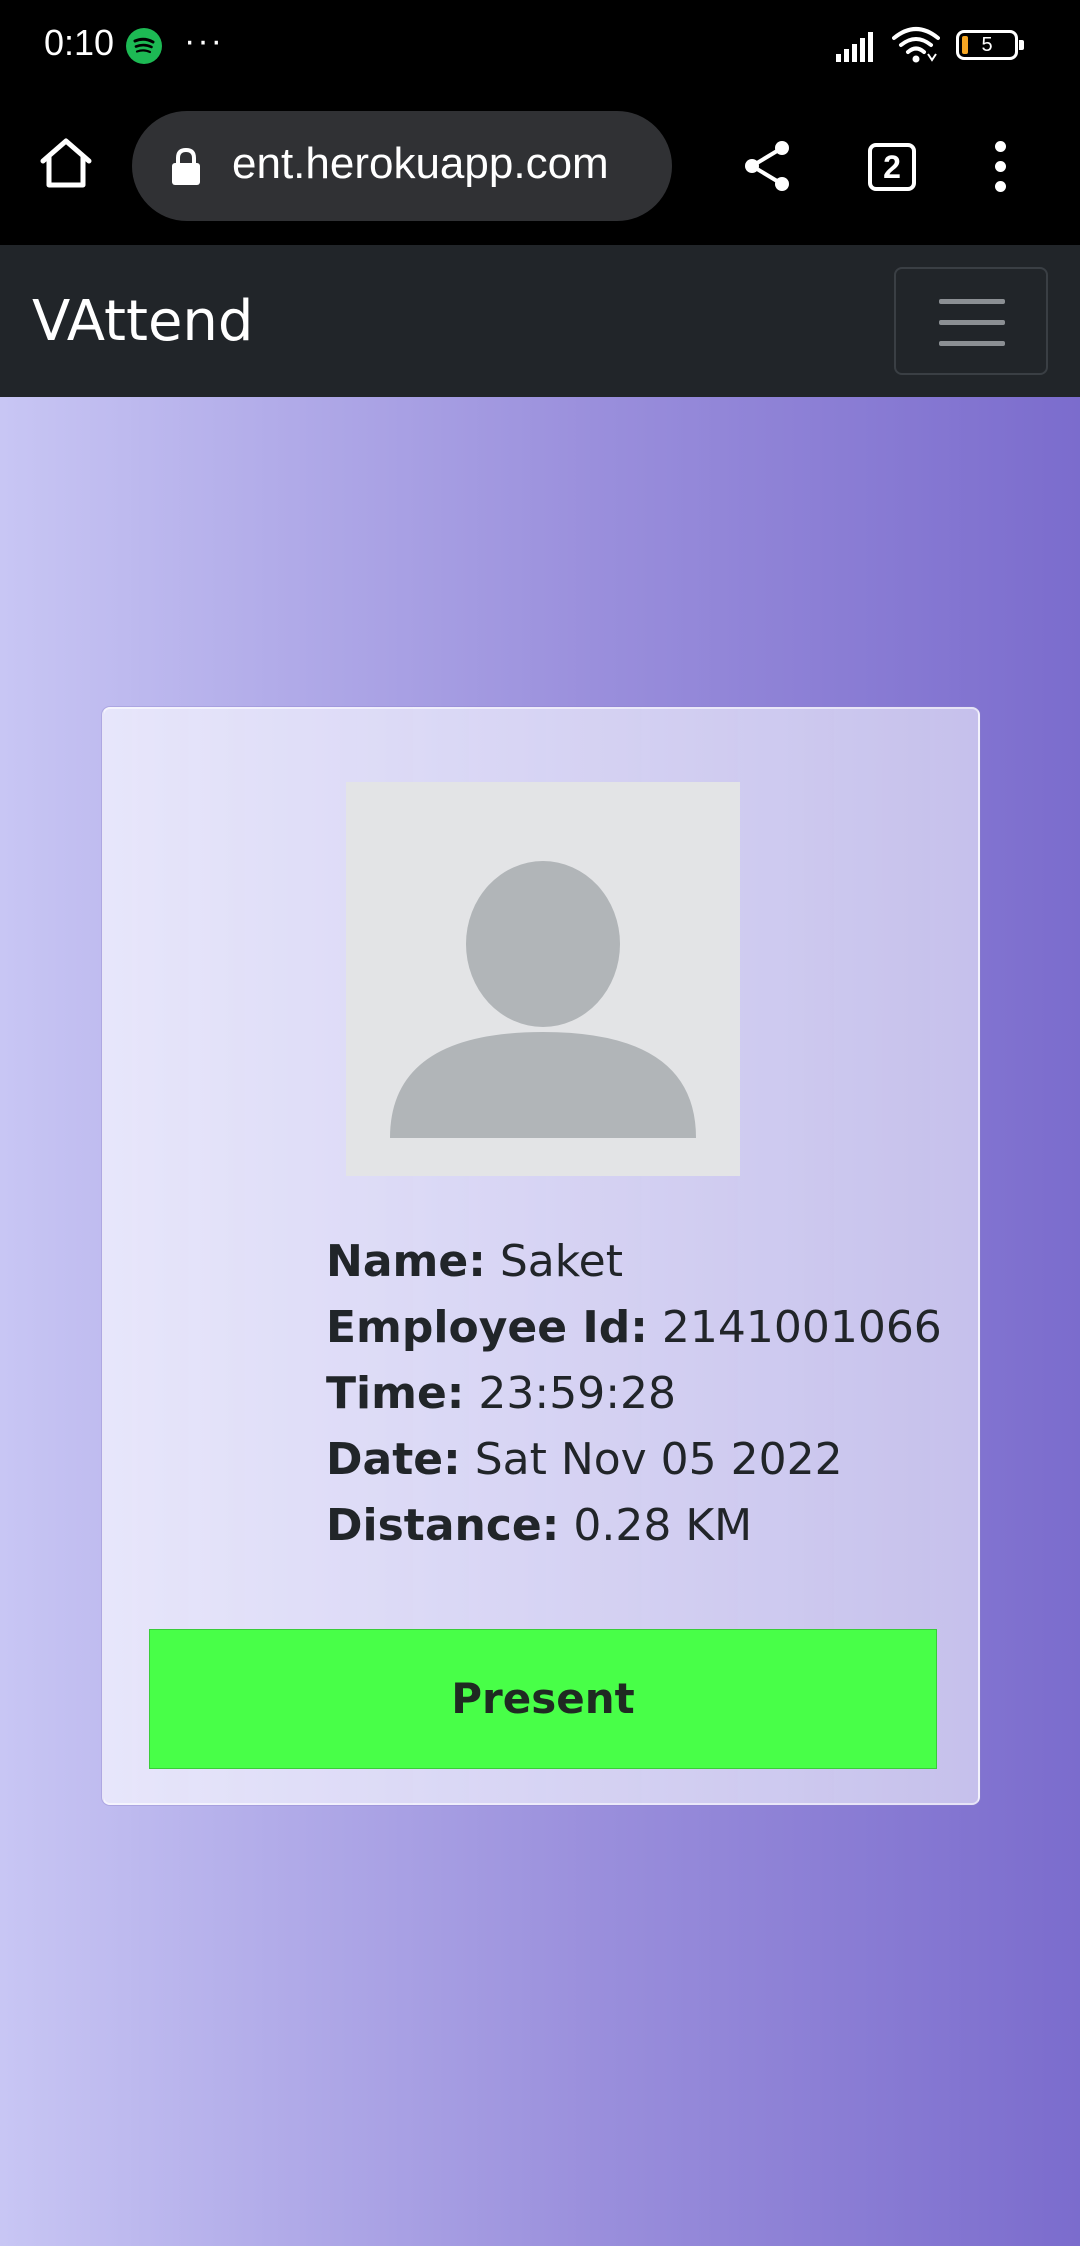 This screenshot has width=1080, height=2246. I want to click on time-value: 23:59:28, so click(577, 1393).